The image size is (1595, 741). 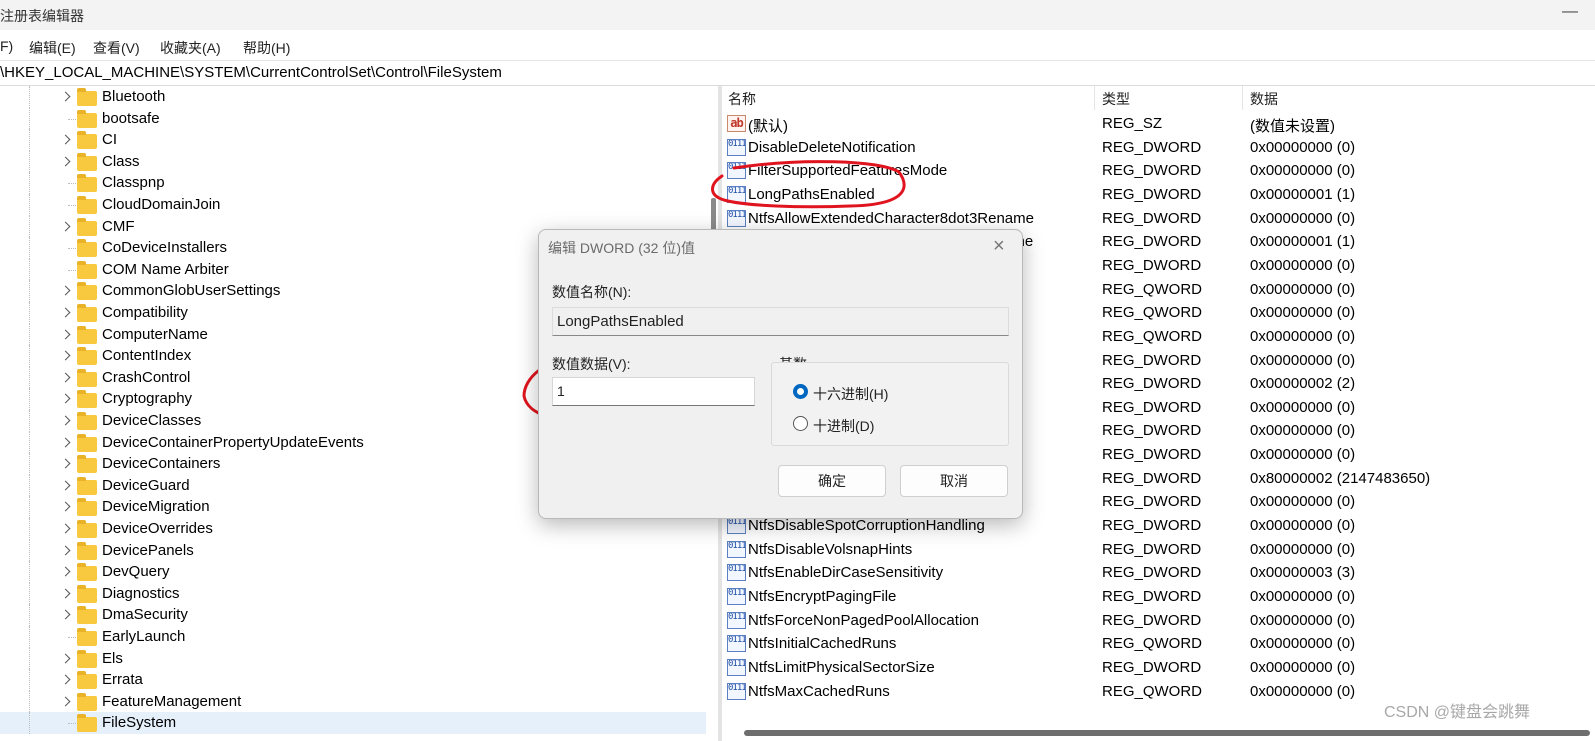 What do you see at coordinates (653, 391) in the screenshot?
I see `value-data-input` at bounding box center [653, 391].